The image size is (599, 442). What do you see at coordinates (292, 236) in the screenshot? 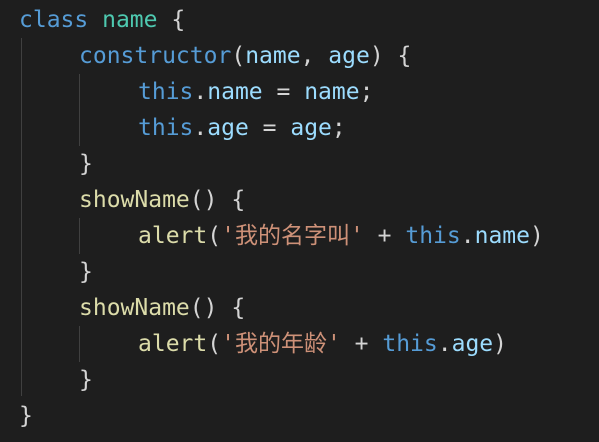
I see `string-literal: '我的名字叫'` at bounding box center [292, 236].